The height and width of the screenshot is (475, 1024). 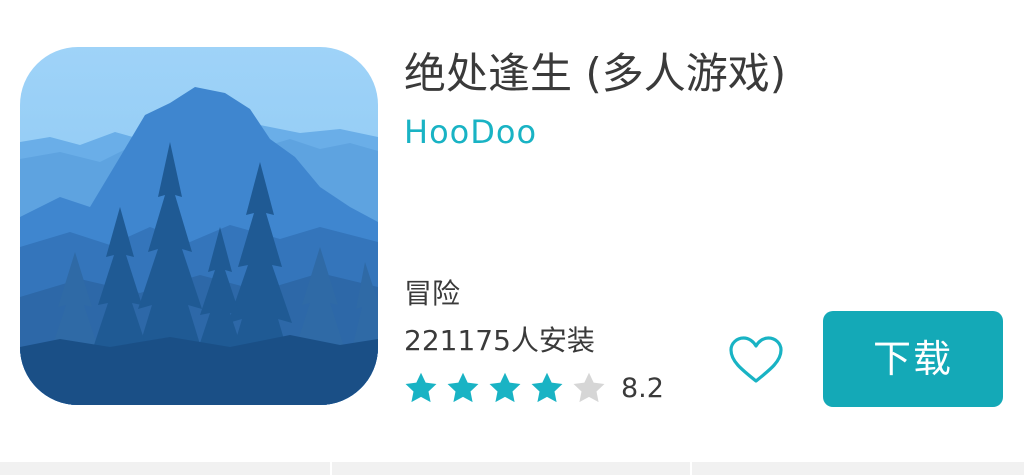 I want to click on install-count: 221175人安装, so click(x=499, y=340).